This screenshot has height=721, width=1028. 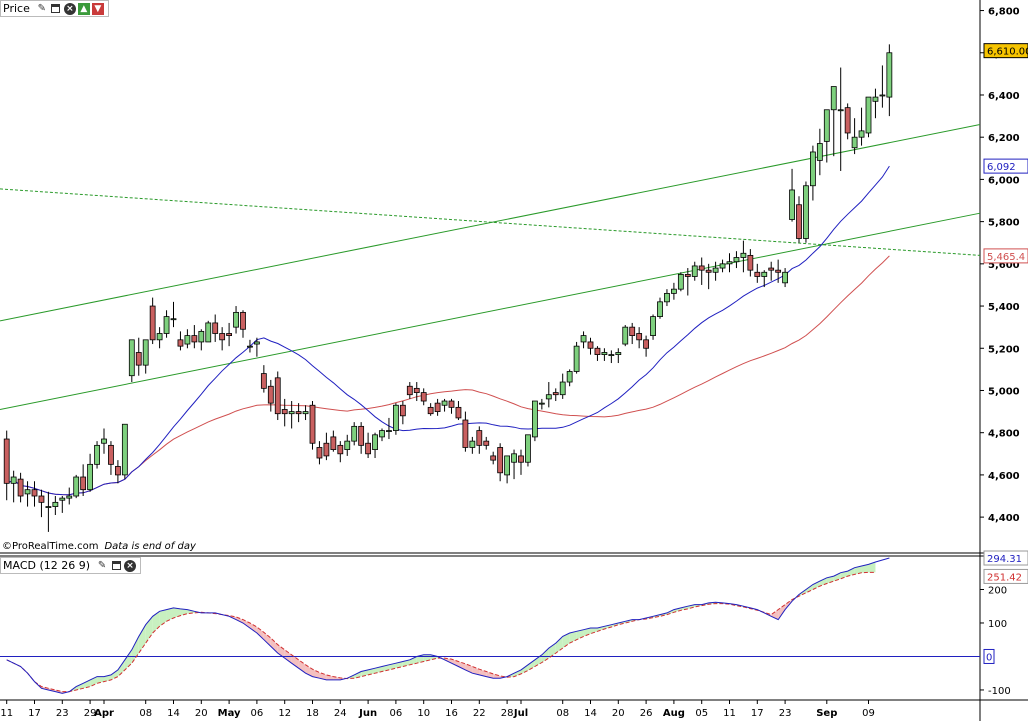 I want to click on y-tick-label: 5,400, so click(x=1004, y=307).